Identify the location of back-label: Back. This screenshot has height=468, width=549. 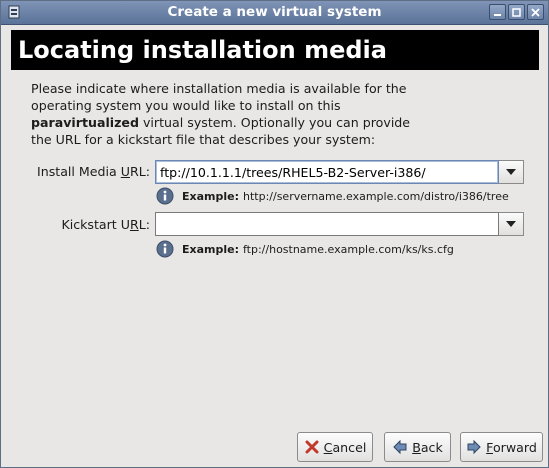
(427, 447).